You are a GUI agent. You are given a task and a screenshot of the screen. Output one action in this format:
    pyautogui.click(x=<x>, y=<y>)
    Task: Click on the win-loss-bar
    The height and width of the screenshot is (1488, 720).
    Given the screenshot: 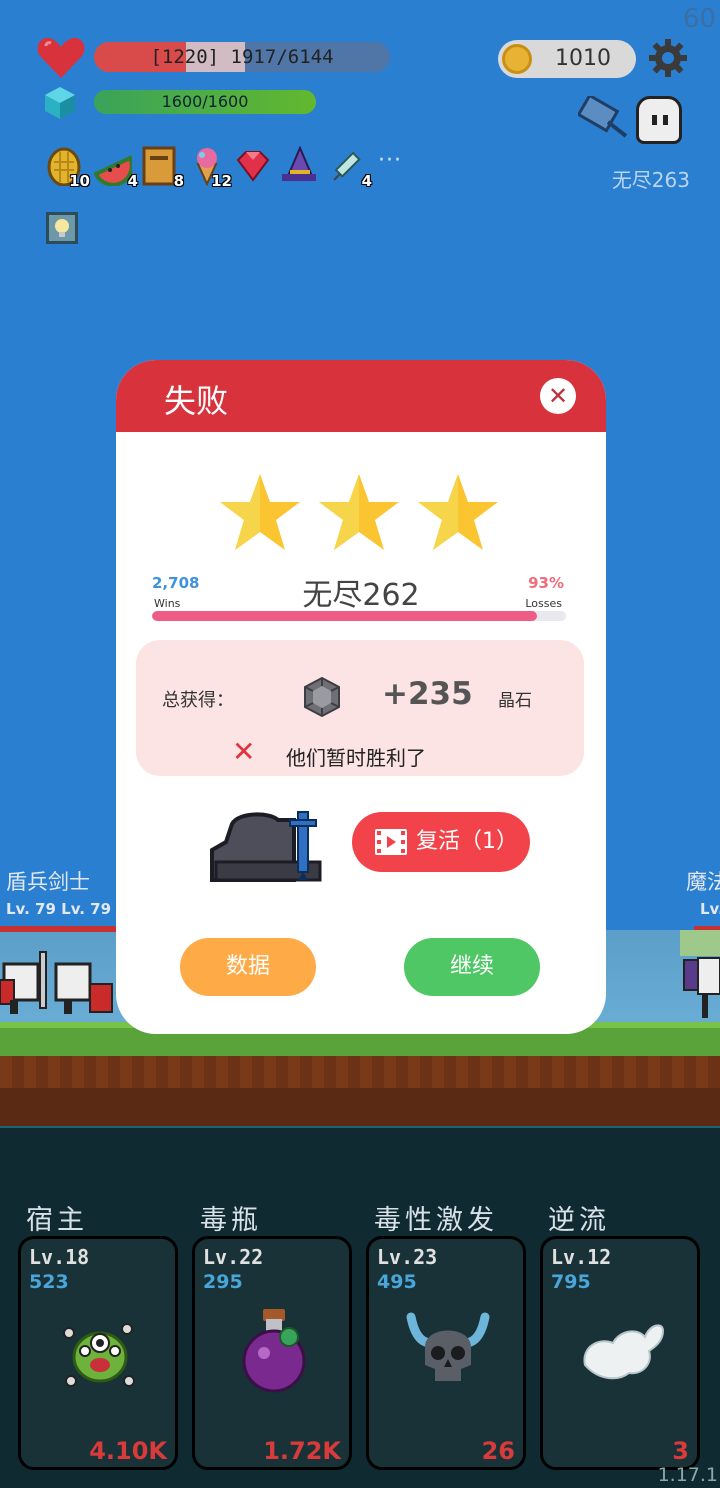 What is the action you would take?
    pyautogui.click(x=359, y=616)
    